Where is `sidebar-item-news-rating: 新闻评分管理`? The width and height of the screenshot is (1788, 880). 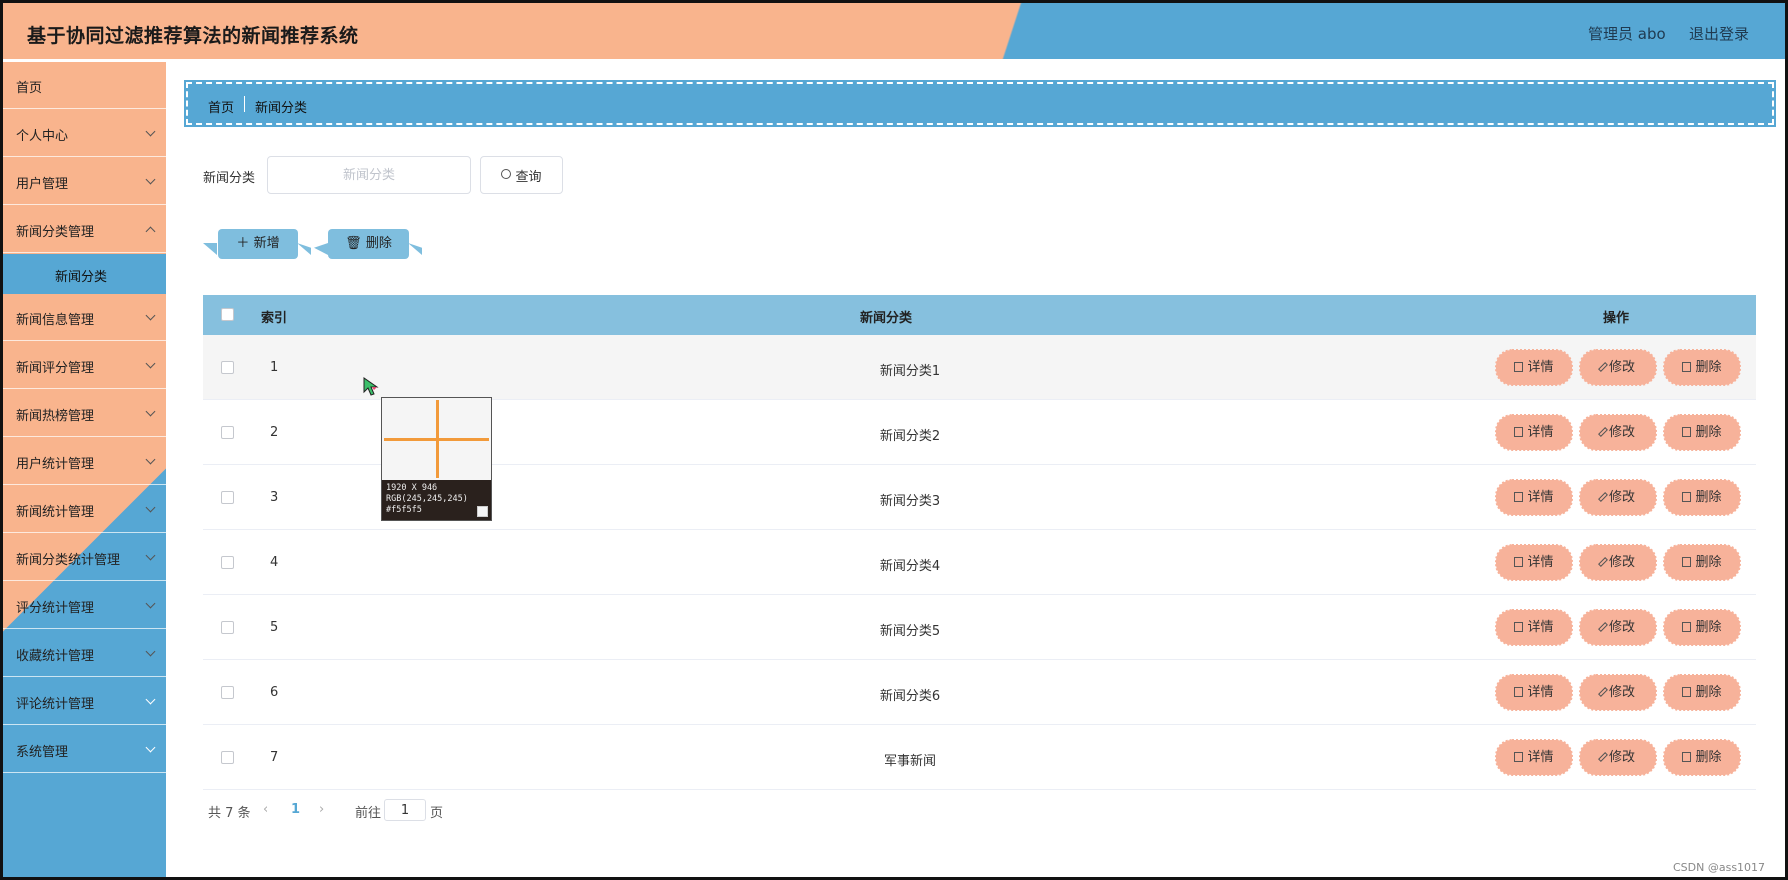 sidebar-item-news-rating: 新闻评分管理 is located at coordinates (84, 365).